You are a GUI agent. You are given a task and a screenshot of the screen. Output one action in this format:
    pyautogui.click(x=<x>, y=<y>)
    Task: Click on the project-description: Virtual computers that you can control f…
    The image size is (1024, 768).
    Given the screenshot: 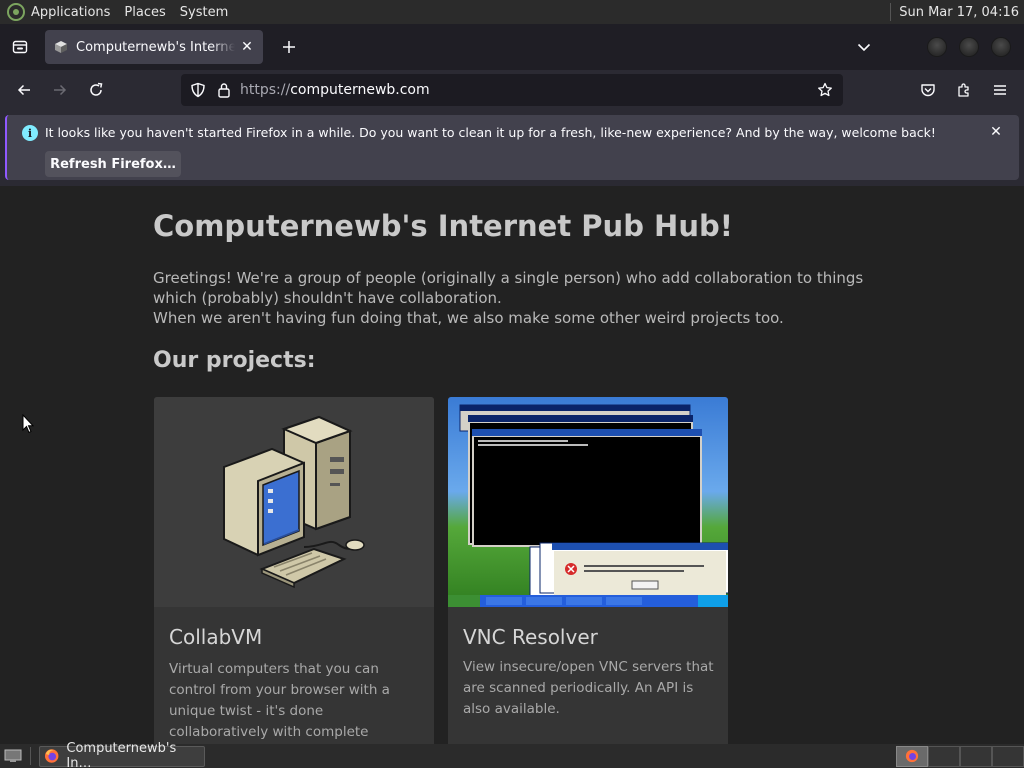 What is the action you would take?
    pyautogui.click(x=279, y=700)
    